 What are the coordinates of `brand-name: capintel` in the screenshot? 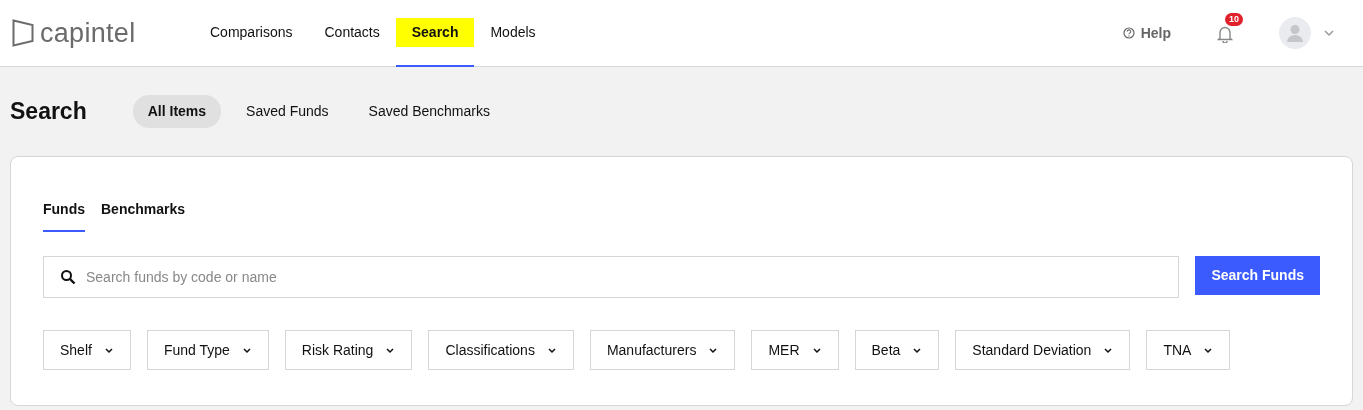 It's located at (88, 33).